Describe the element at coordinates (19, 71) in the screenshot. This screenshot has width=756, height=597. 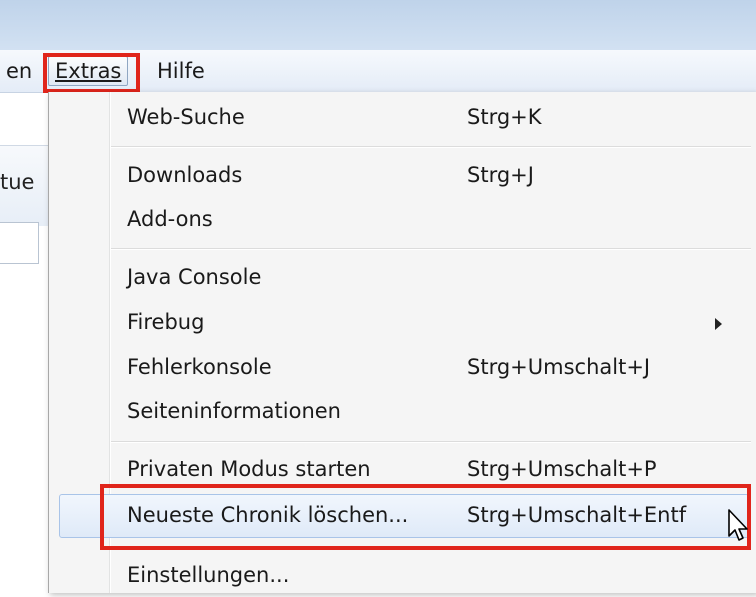
I see `menu-item-partial: en` at that location.